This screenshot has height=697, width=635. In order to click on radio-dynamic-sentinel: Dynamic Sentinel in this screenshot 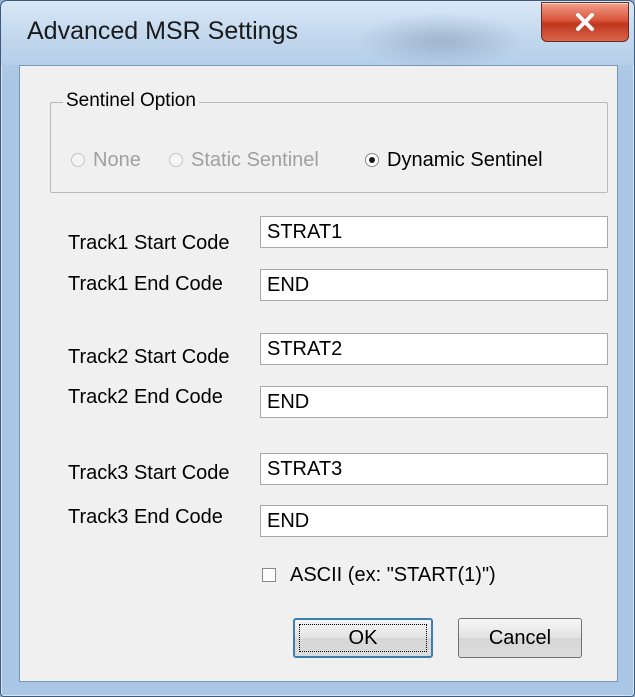, I will do `click(454, 160)`.